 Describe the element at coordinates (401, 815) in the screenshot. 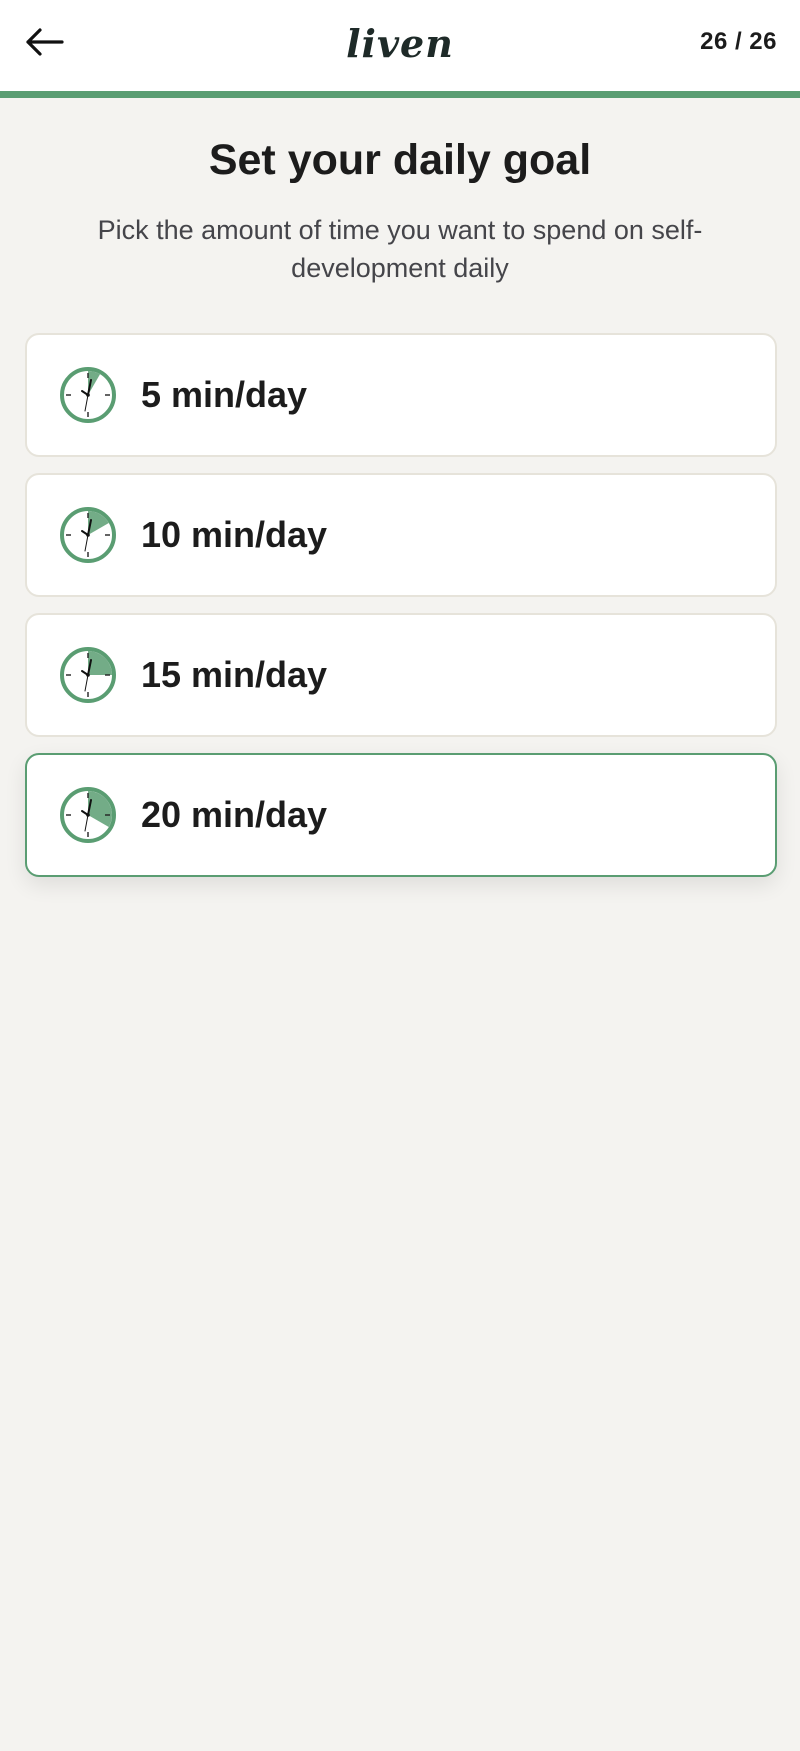

I see `goal-option-20-min: 20 min/day` at that location.